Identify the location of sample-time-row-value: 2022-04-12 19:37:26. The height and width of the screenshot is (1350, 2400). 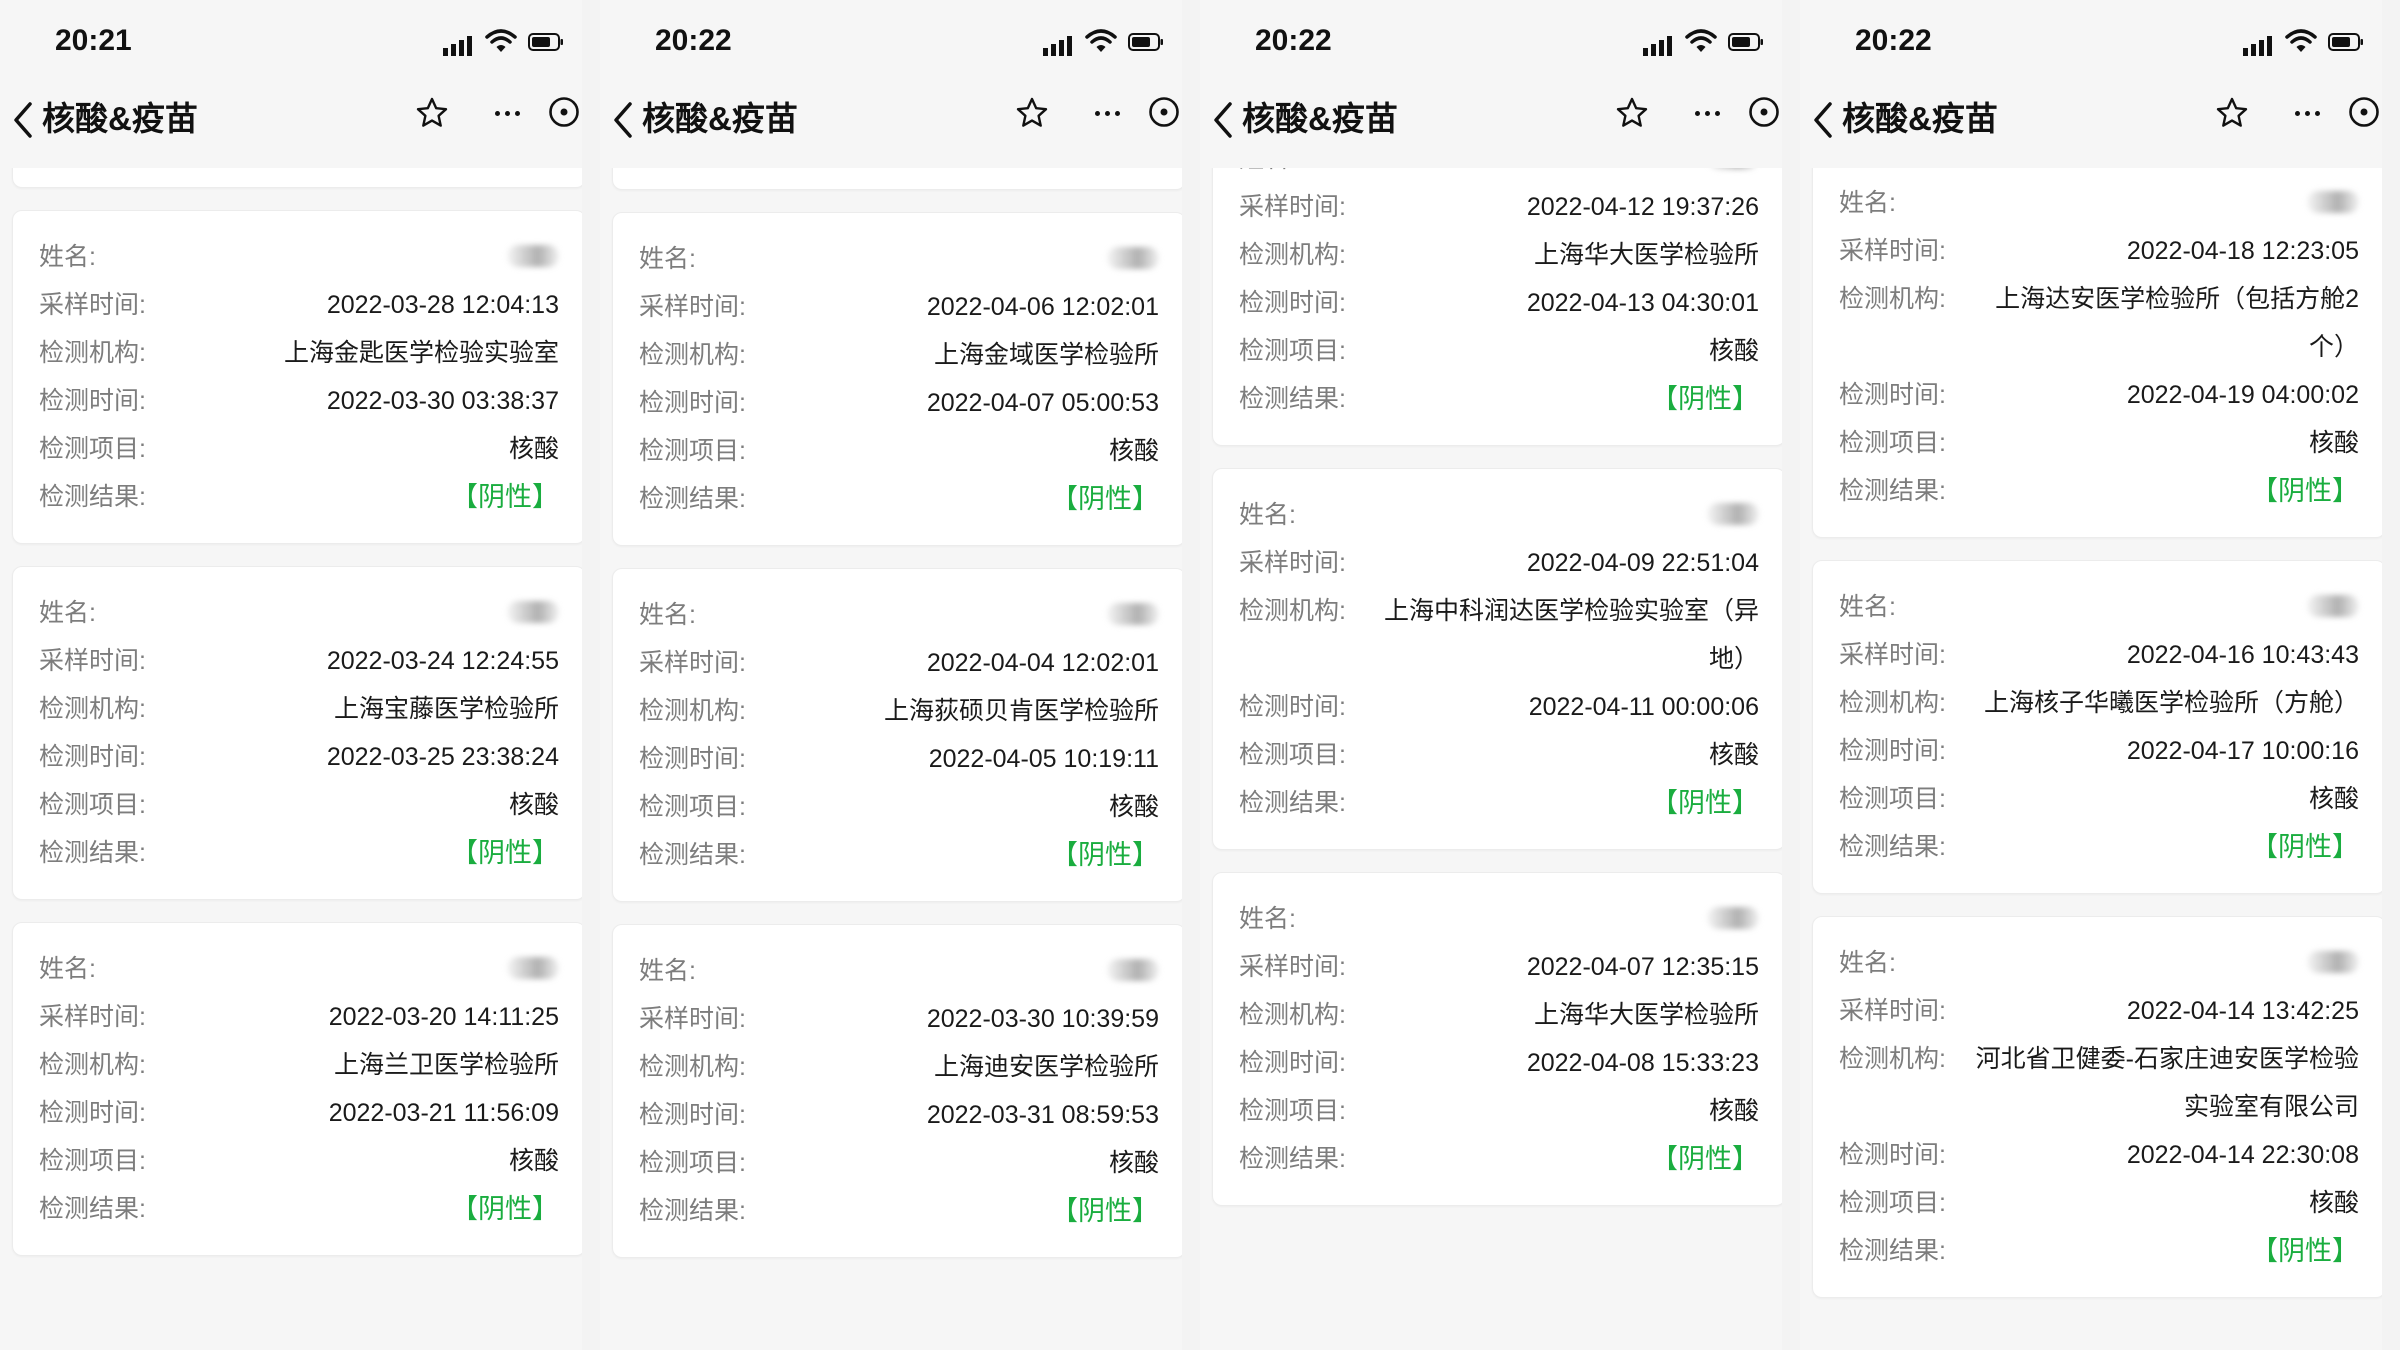
(1642, 207).